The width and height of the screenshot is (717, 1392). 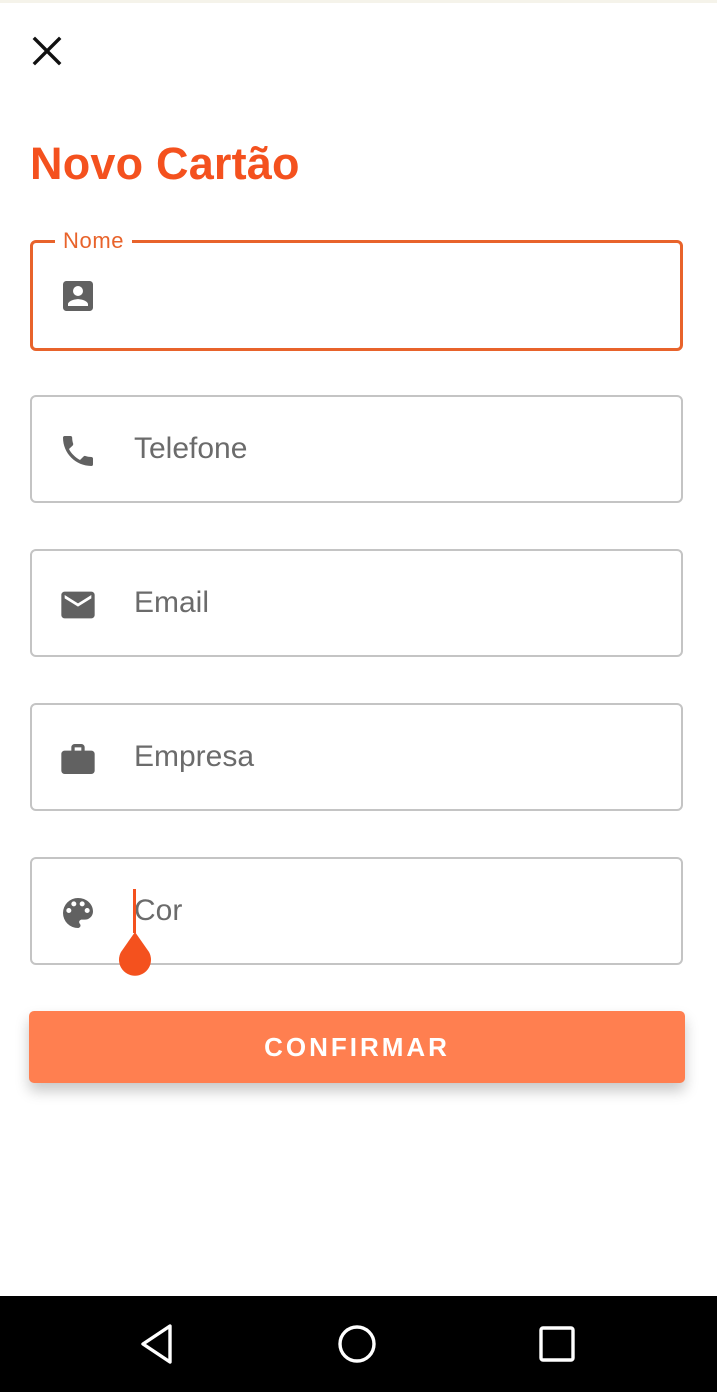 What do you see at coordinates (78, 759) in the screenshot?
I see `briefcase-icon` at bounding box center [78, 759].